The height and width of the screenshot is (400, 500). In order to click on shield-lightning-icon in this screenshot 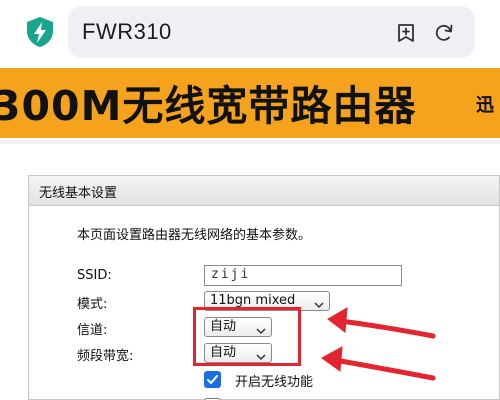, I will do `click(40, 32)`.